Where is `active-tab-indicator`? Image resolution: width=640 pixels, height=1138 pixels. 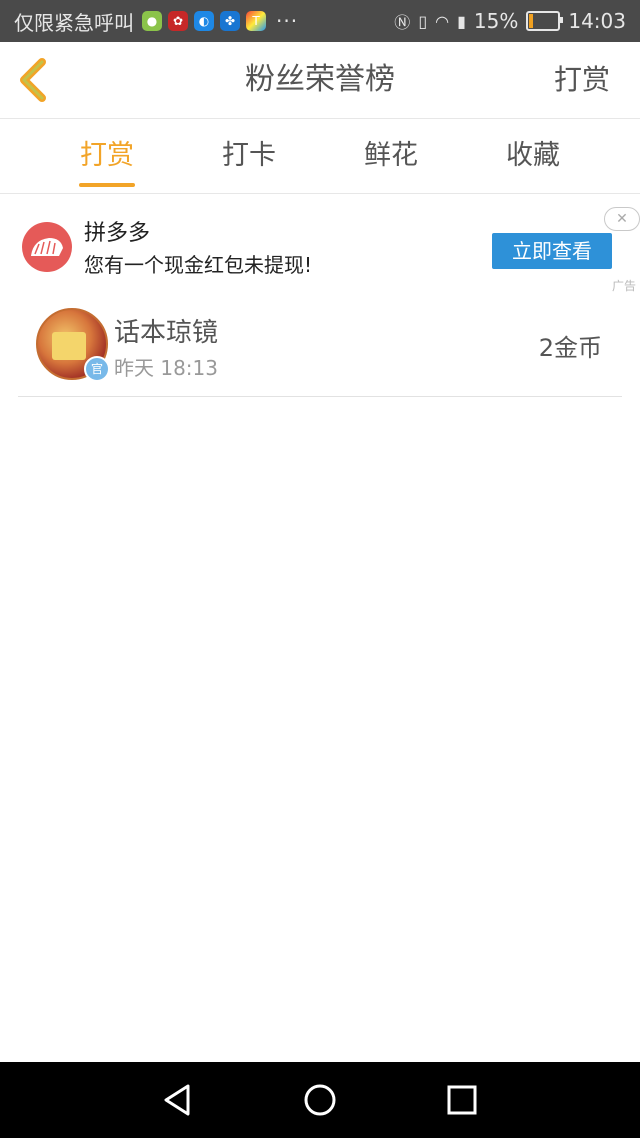
active-tab-indicator is located at coordinates (107, 185).